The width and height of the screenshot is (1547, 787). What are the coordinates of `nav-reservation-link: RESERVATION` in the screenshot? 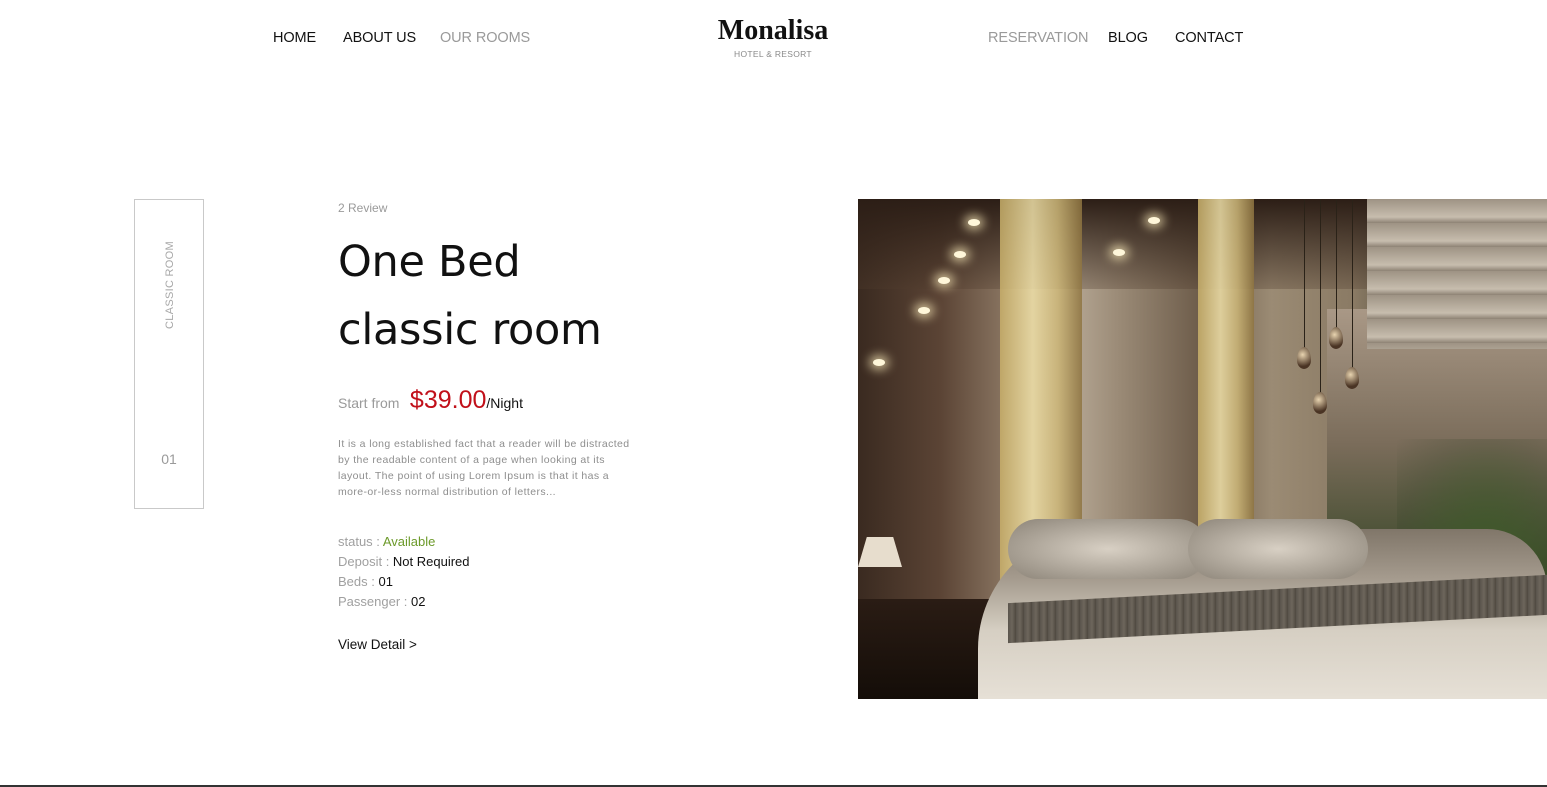 It's located at (1038, 38).